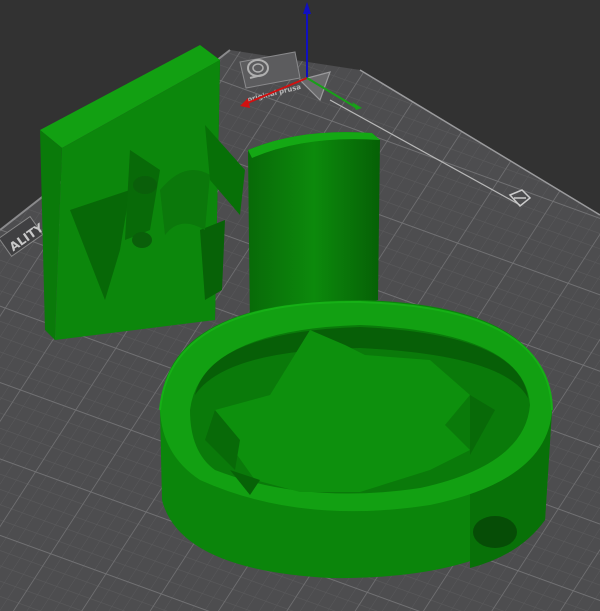 Image resolution: width=600 pixels, height=611 pixels. I want to click on z-axis-arrow-icon, so click(307, 8).